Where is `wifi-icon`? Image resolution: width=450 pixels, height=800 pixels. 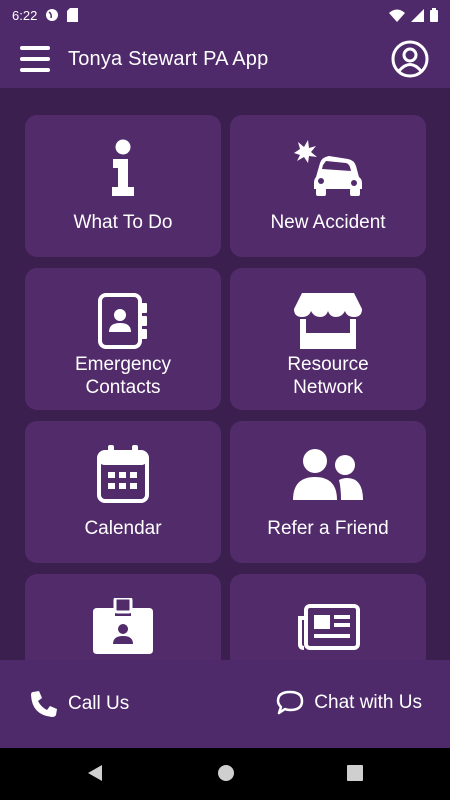
wifi-icon is located at coordinates (397, 15).